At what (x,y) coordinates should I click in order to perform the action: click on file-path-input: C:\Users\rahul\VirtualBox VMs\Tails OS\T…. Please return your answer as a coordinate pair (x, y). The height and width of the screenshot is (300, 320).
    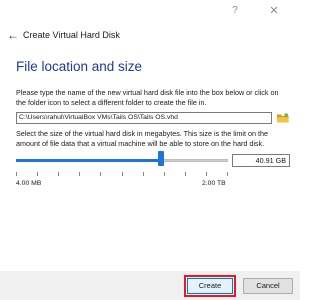
    Looking at the image, I should click on (144, 118).